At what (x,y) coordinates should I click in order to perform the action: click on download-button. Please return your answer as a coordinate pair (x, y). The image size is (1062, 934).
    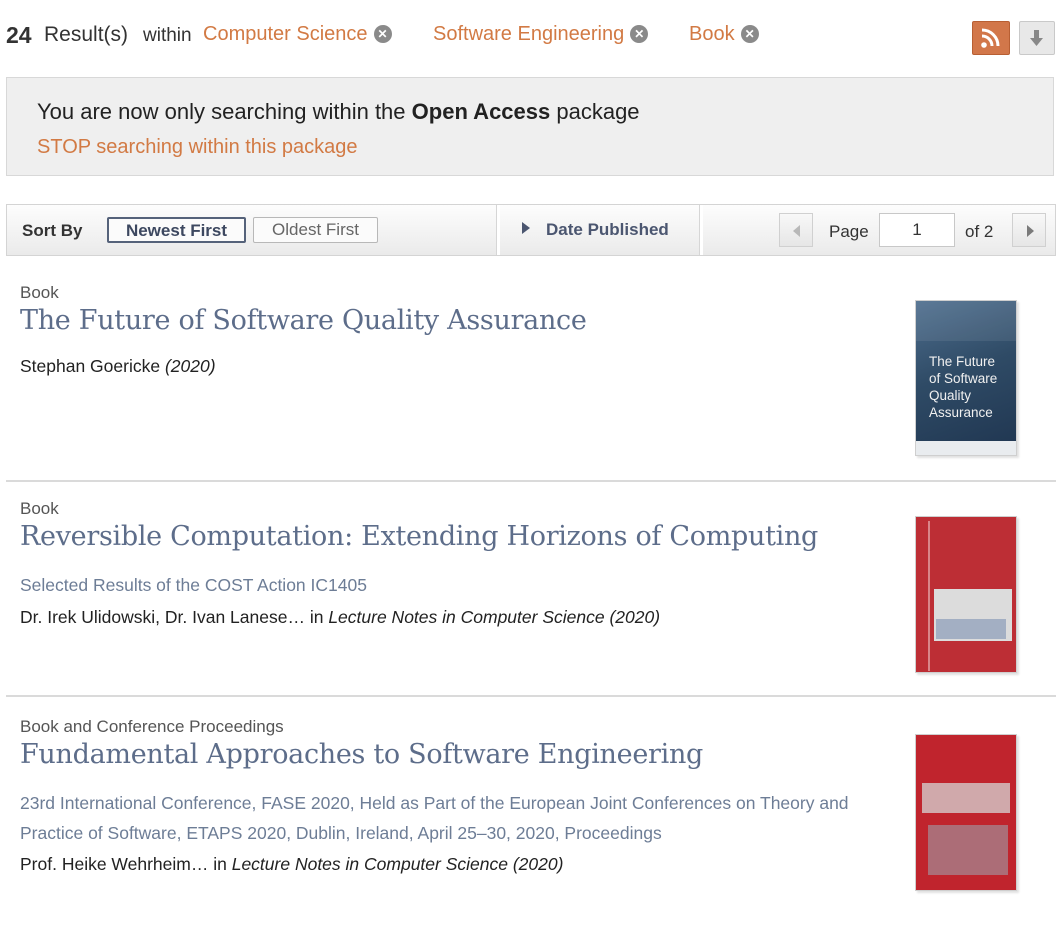
    Looking at the image, I should click on (1037, 38).